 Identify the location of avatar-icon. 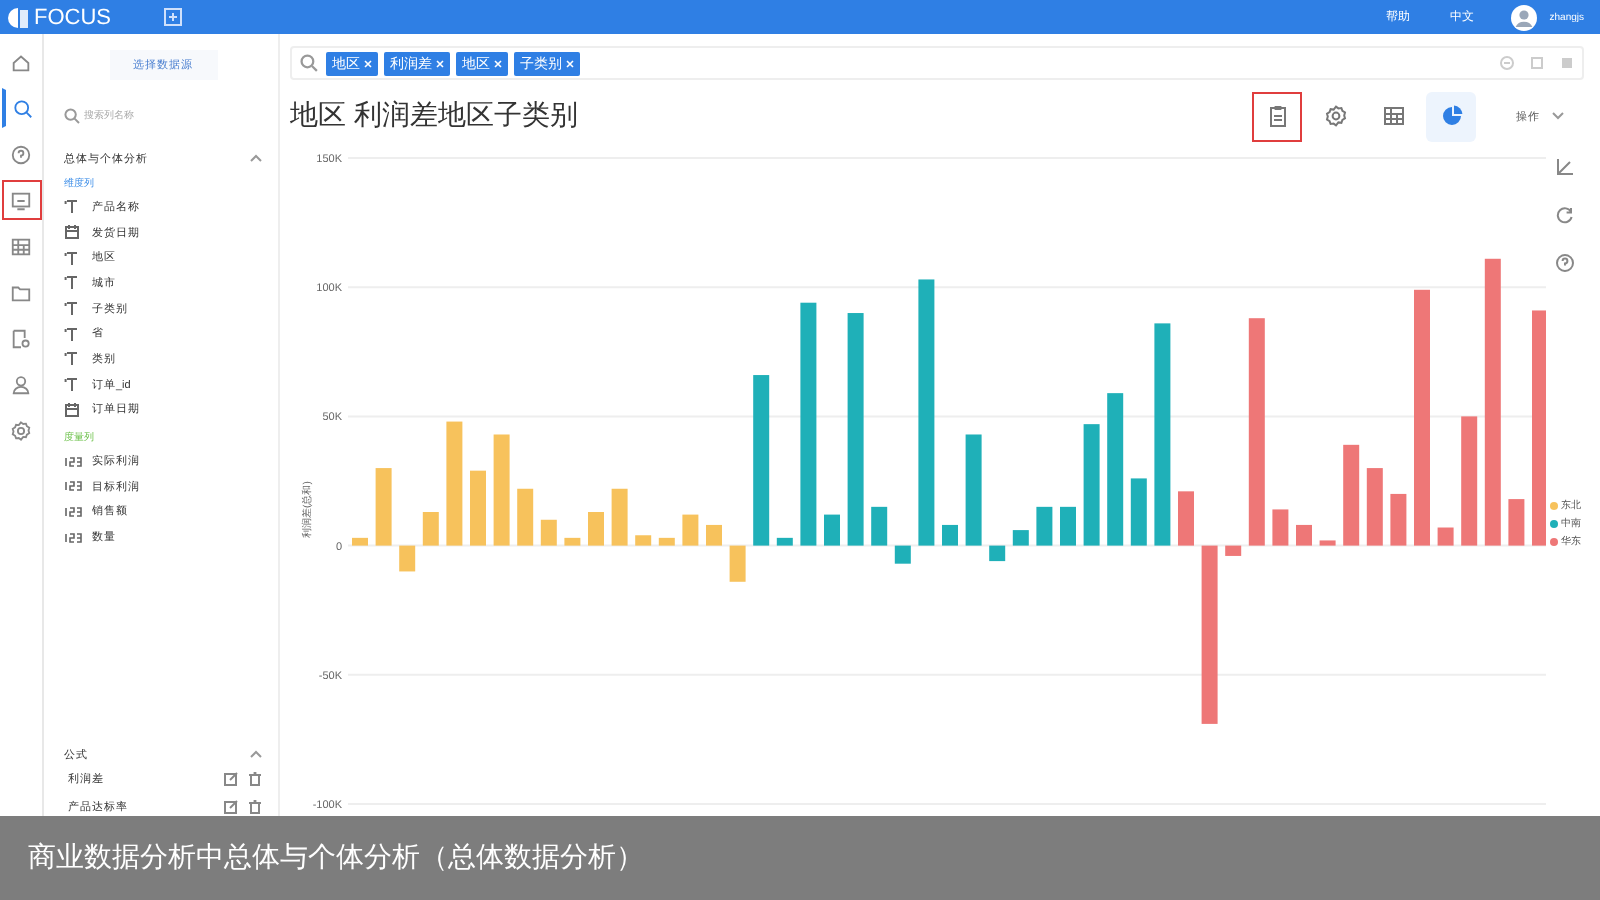
(1523, 17).